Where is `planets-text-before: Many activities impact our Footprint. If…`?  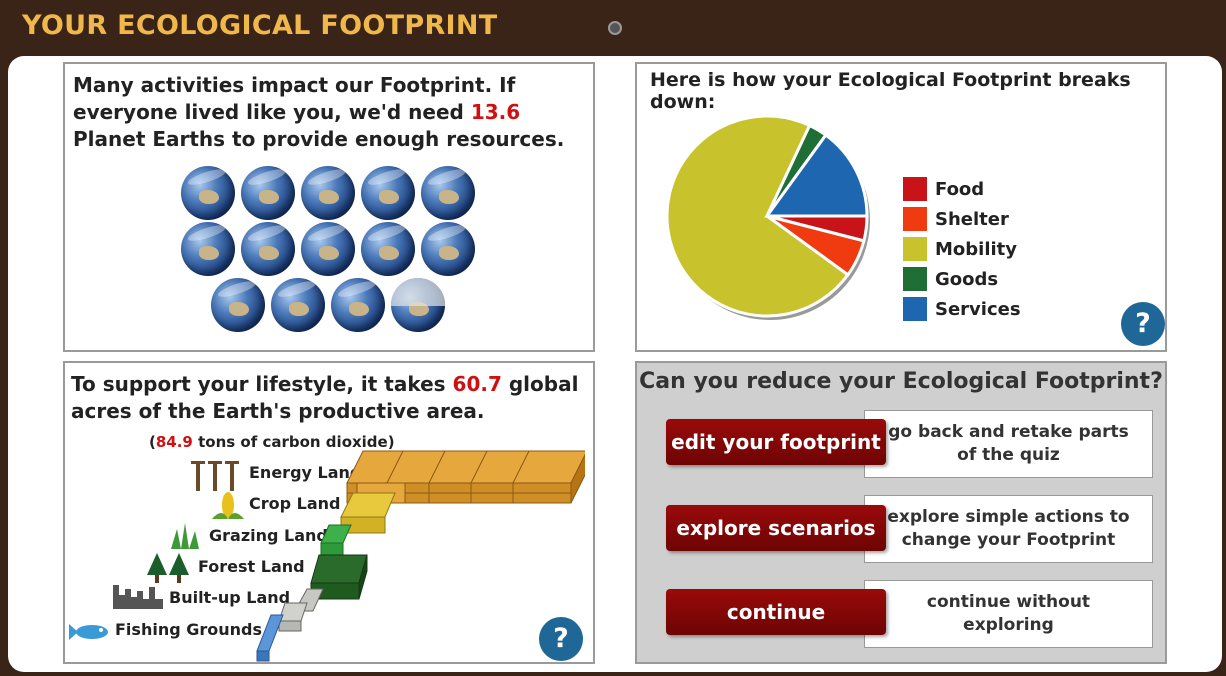 planets-text-before: Many activities impact our Footprint. If… is located at coordinates (294, 98).